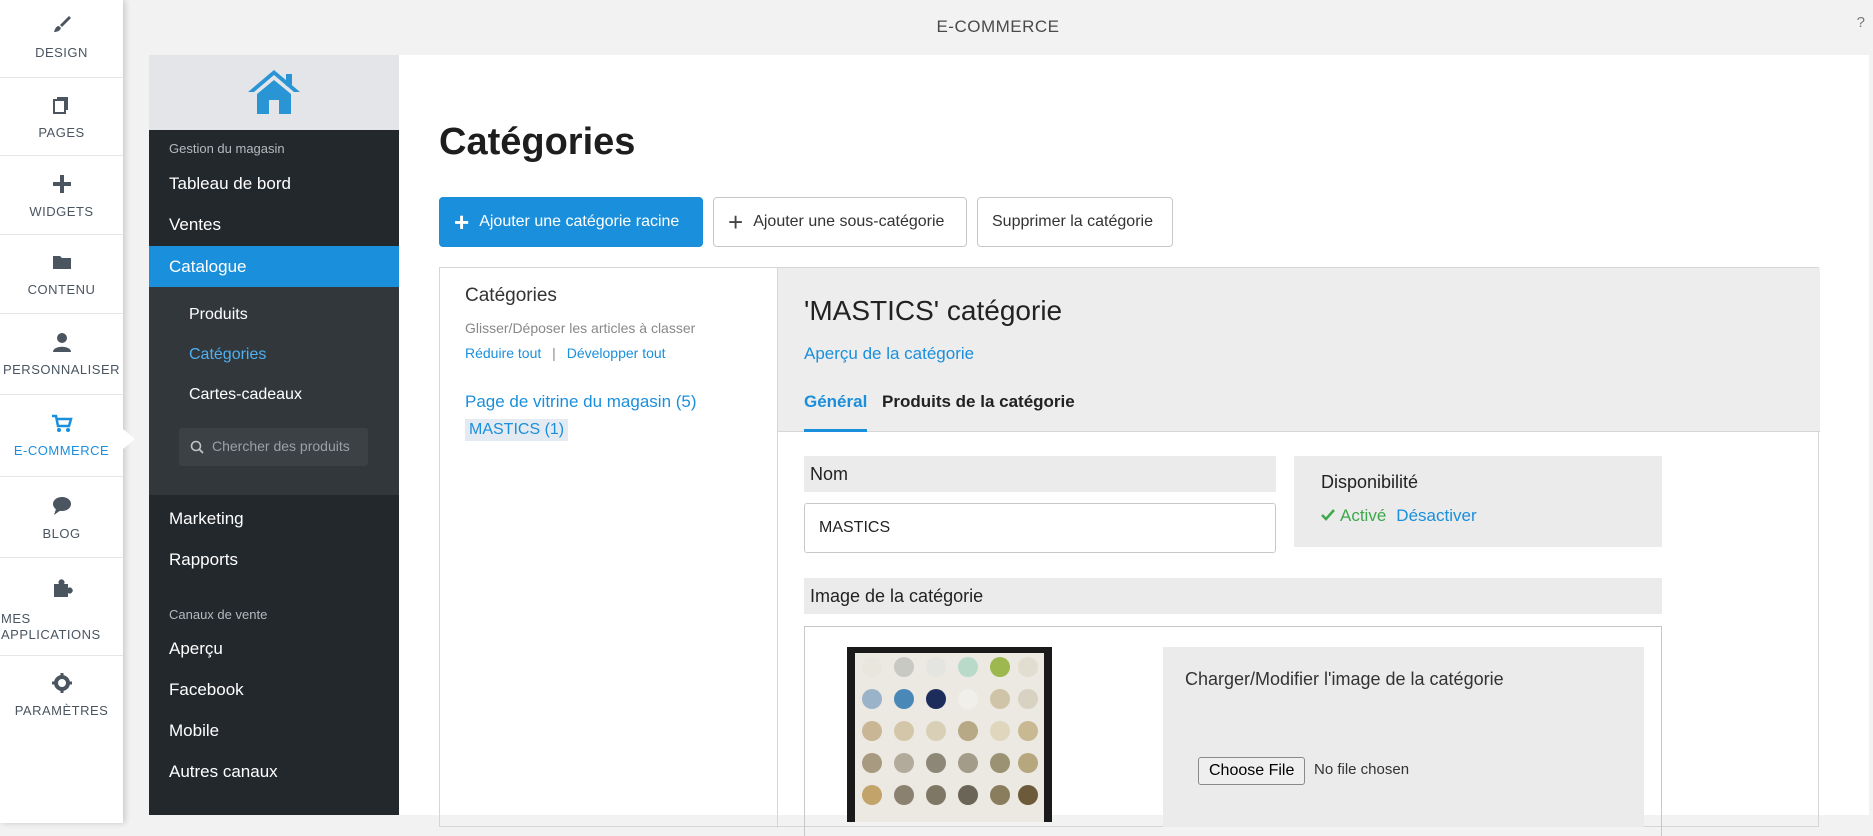 The height and width of the screenshot is (836, 1873). What do you see at coordinates (1040, 474) in the screenshot?
I see `name-label: Nom` at bounding box center [1040, 474].